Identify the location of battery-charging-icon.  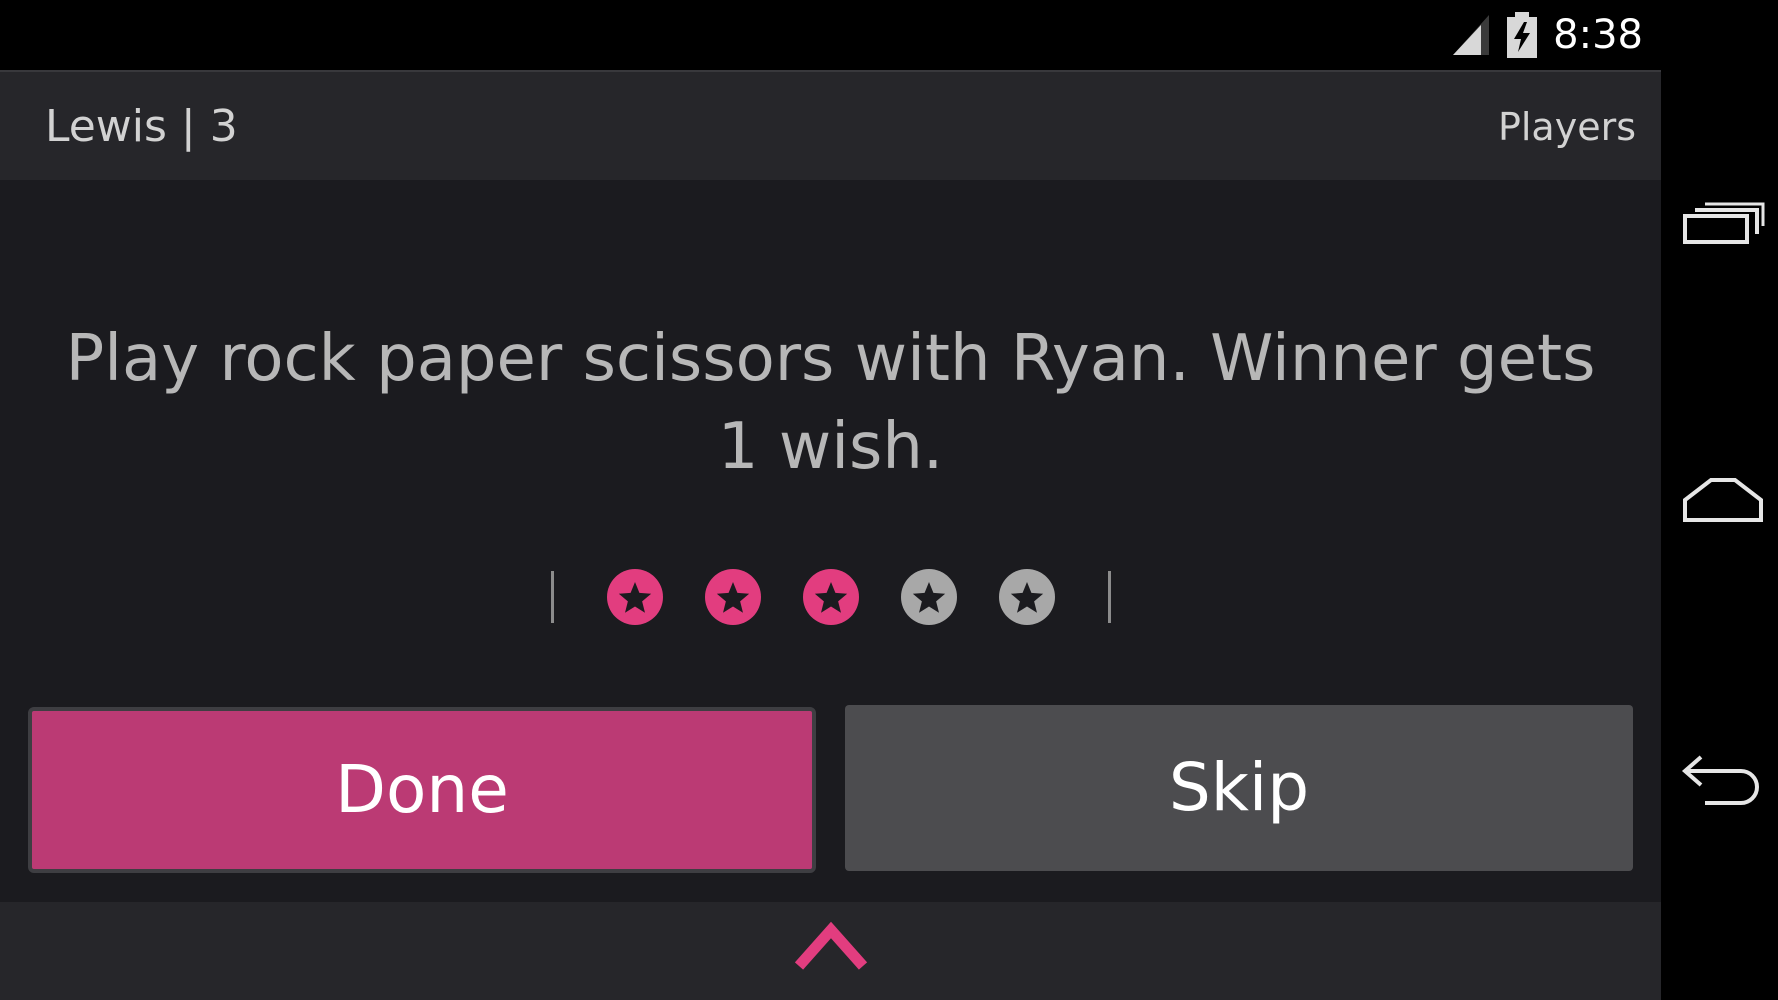
(1522, 35).